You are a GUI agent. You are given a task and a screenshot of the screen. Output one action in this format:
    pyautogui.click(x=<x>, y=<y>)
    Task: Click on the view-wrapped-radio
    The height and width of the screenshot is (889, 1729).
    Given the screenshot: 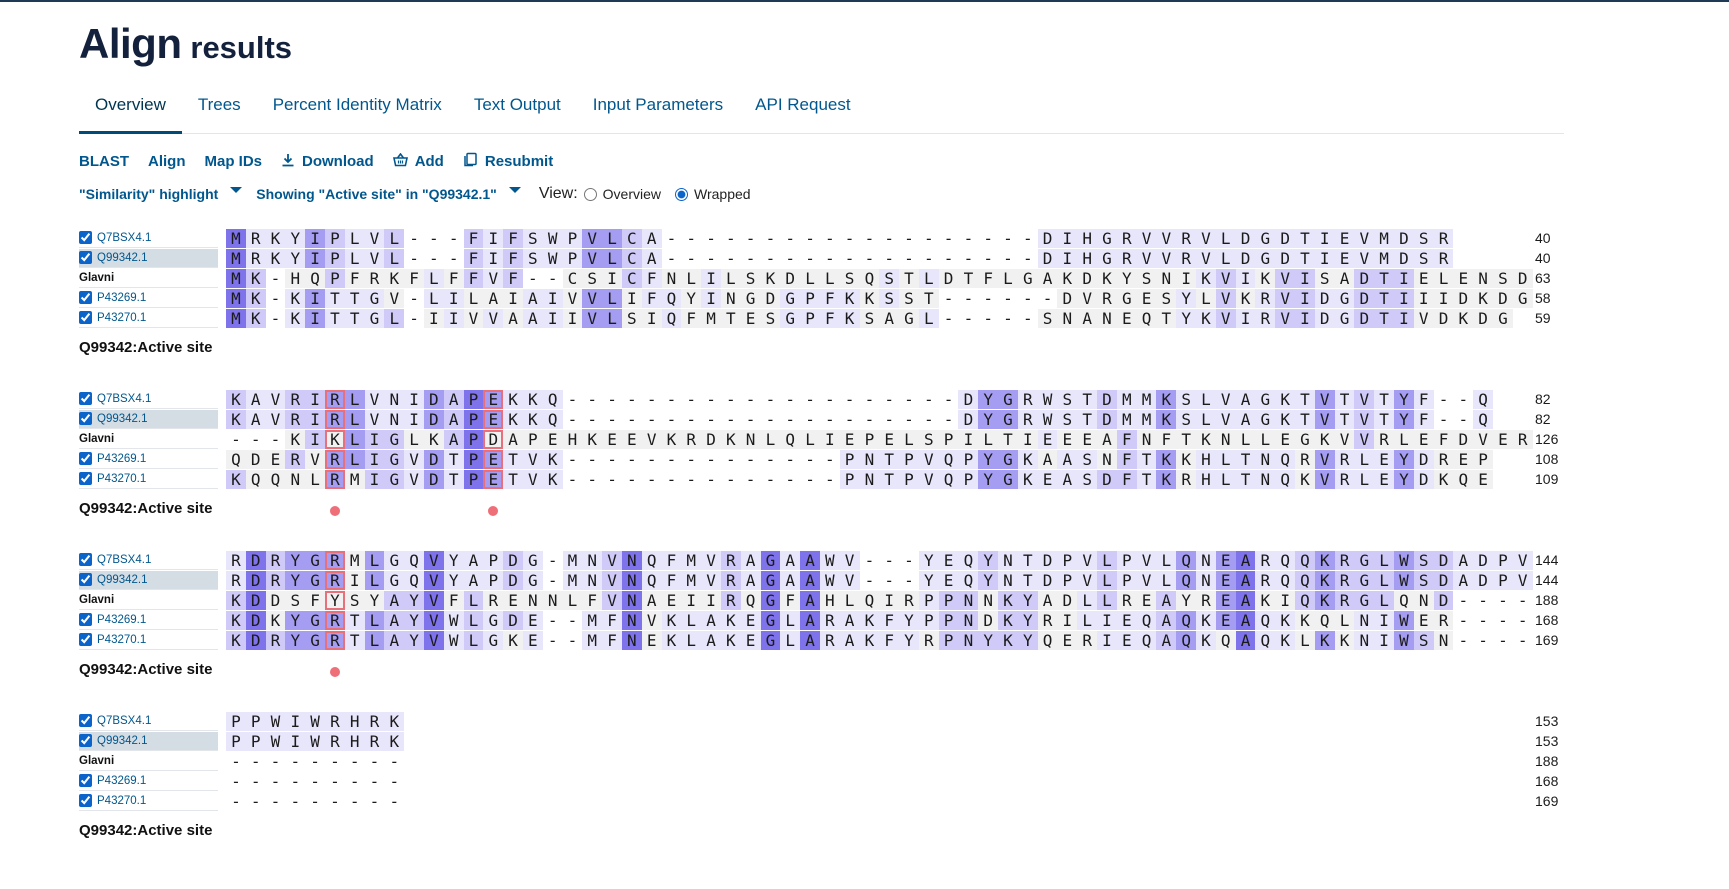 What is the action you would take?
    pyautogui.click(x=682, y=194)
    